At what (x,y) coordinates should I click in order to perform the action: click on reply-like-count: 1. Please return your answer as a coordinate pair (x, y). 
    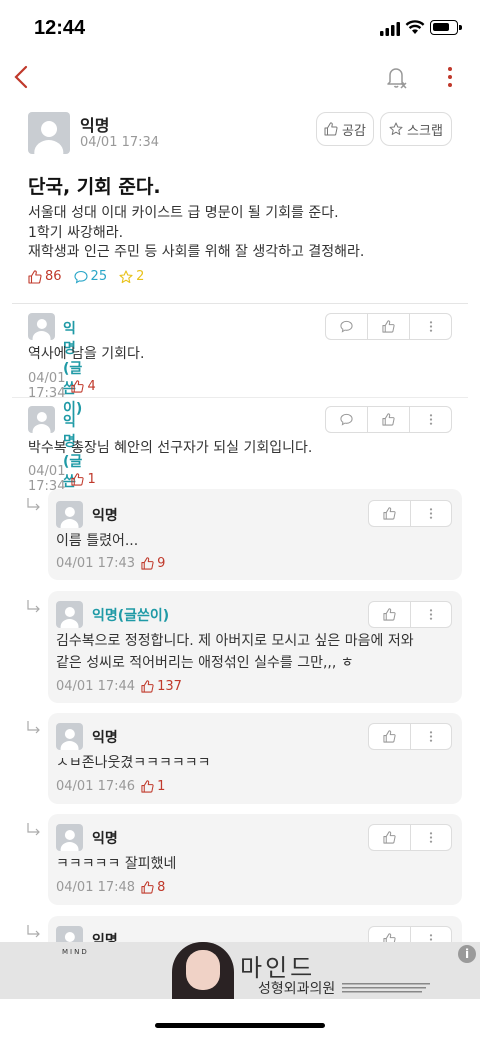
    Looking at the image, I should click on (153, 786).